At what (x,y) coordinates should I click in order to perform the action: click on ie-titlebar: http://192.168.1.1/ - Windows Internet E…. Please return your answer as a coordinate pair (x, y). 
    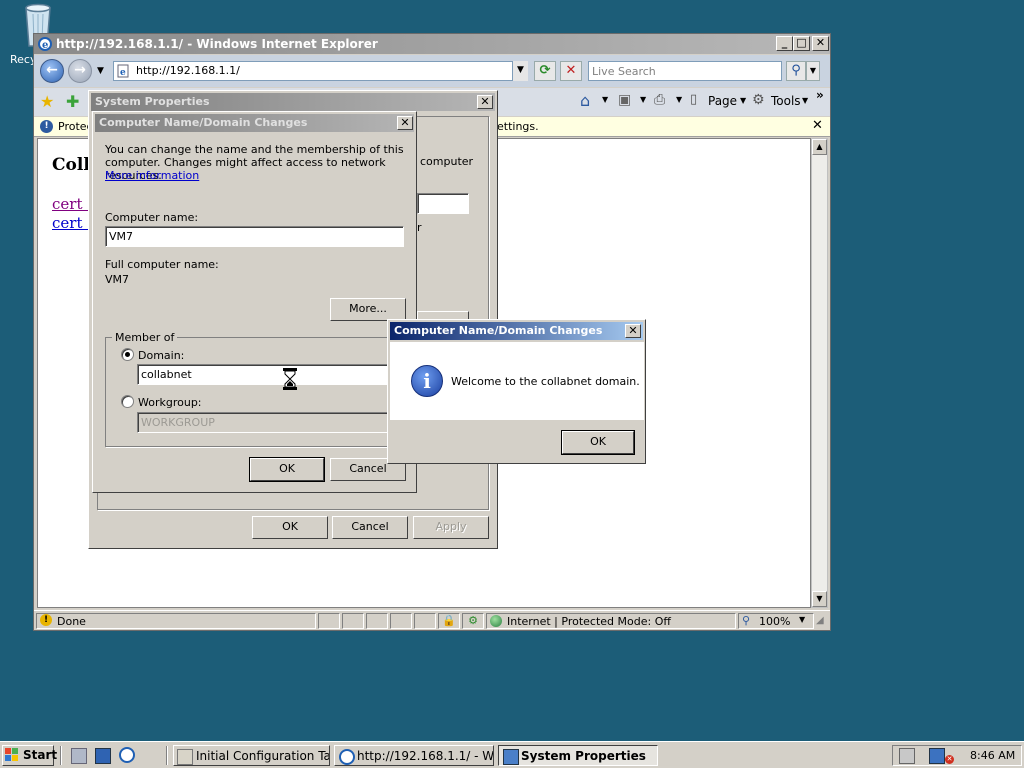
    Looking at the image, I should click on (432, 44).